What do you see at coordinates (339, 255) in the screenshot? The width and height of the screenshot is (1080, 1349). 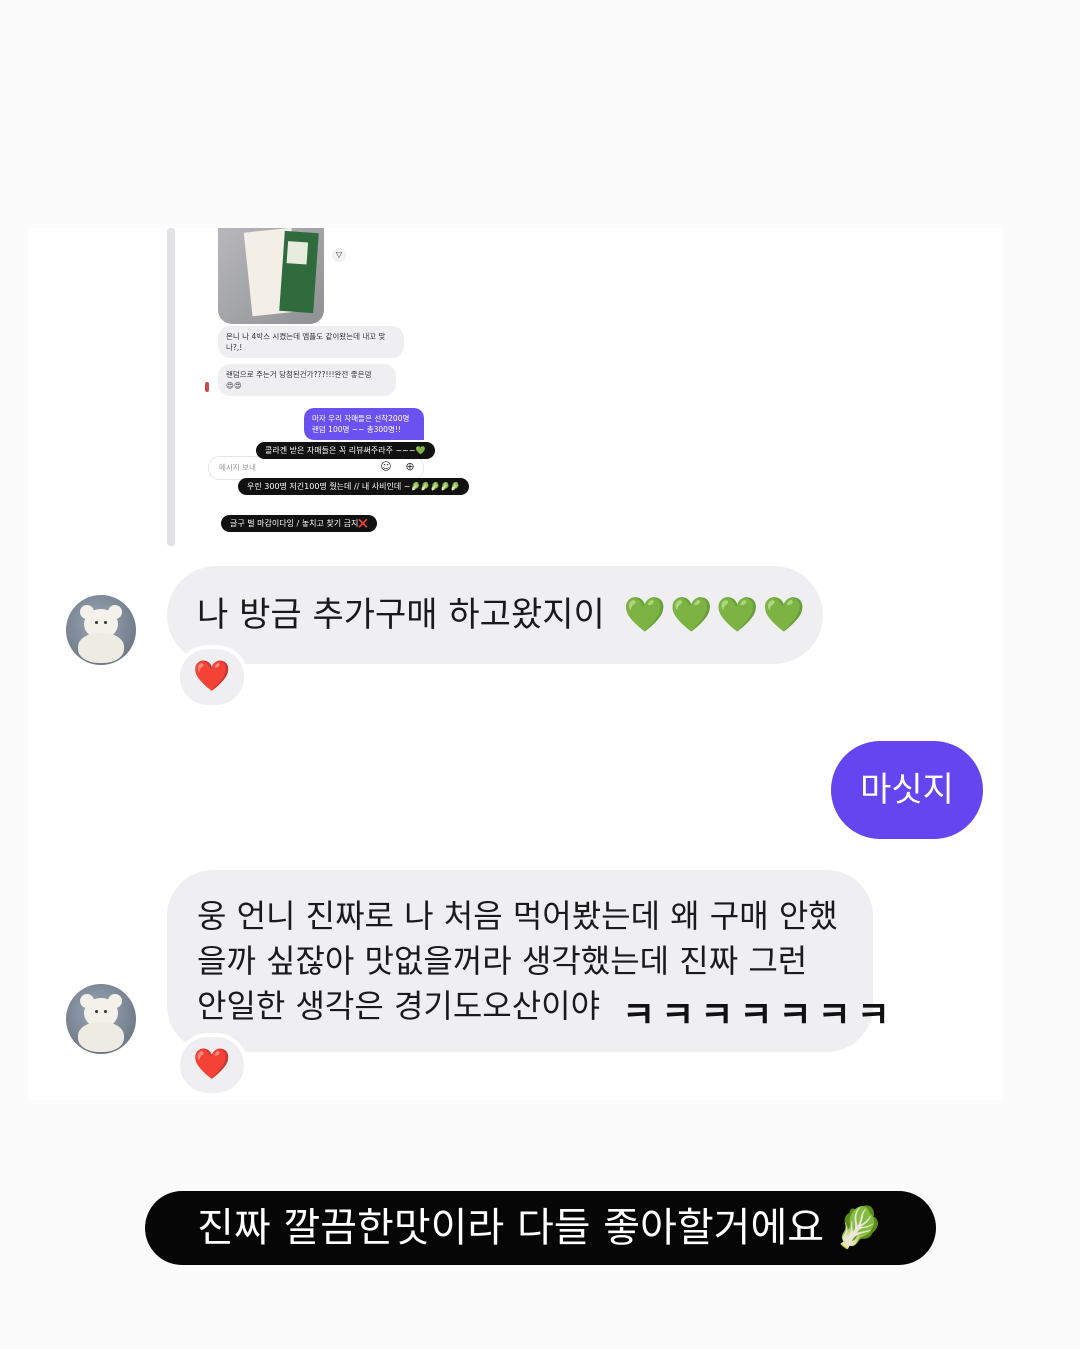 I see `forward-icon: ▽` at bounding box center [339, 255].